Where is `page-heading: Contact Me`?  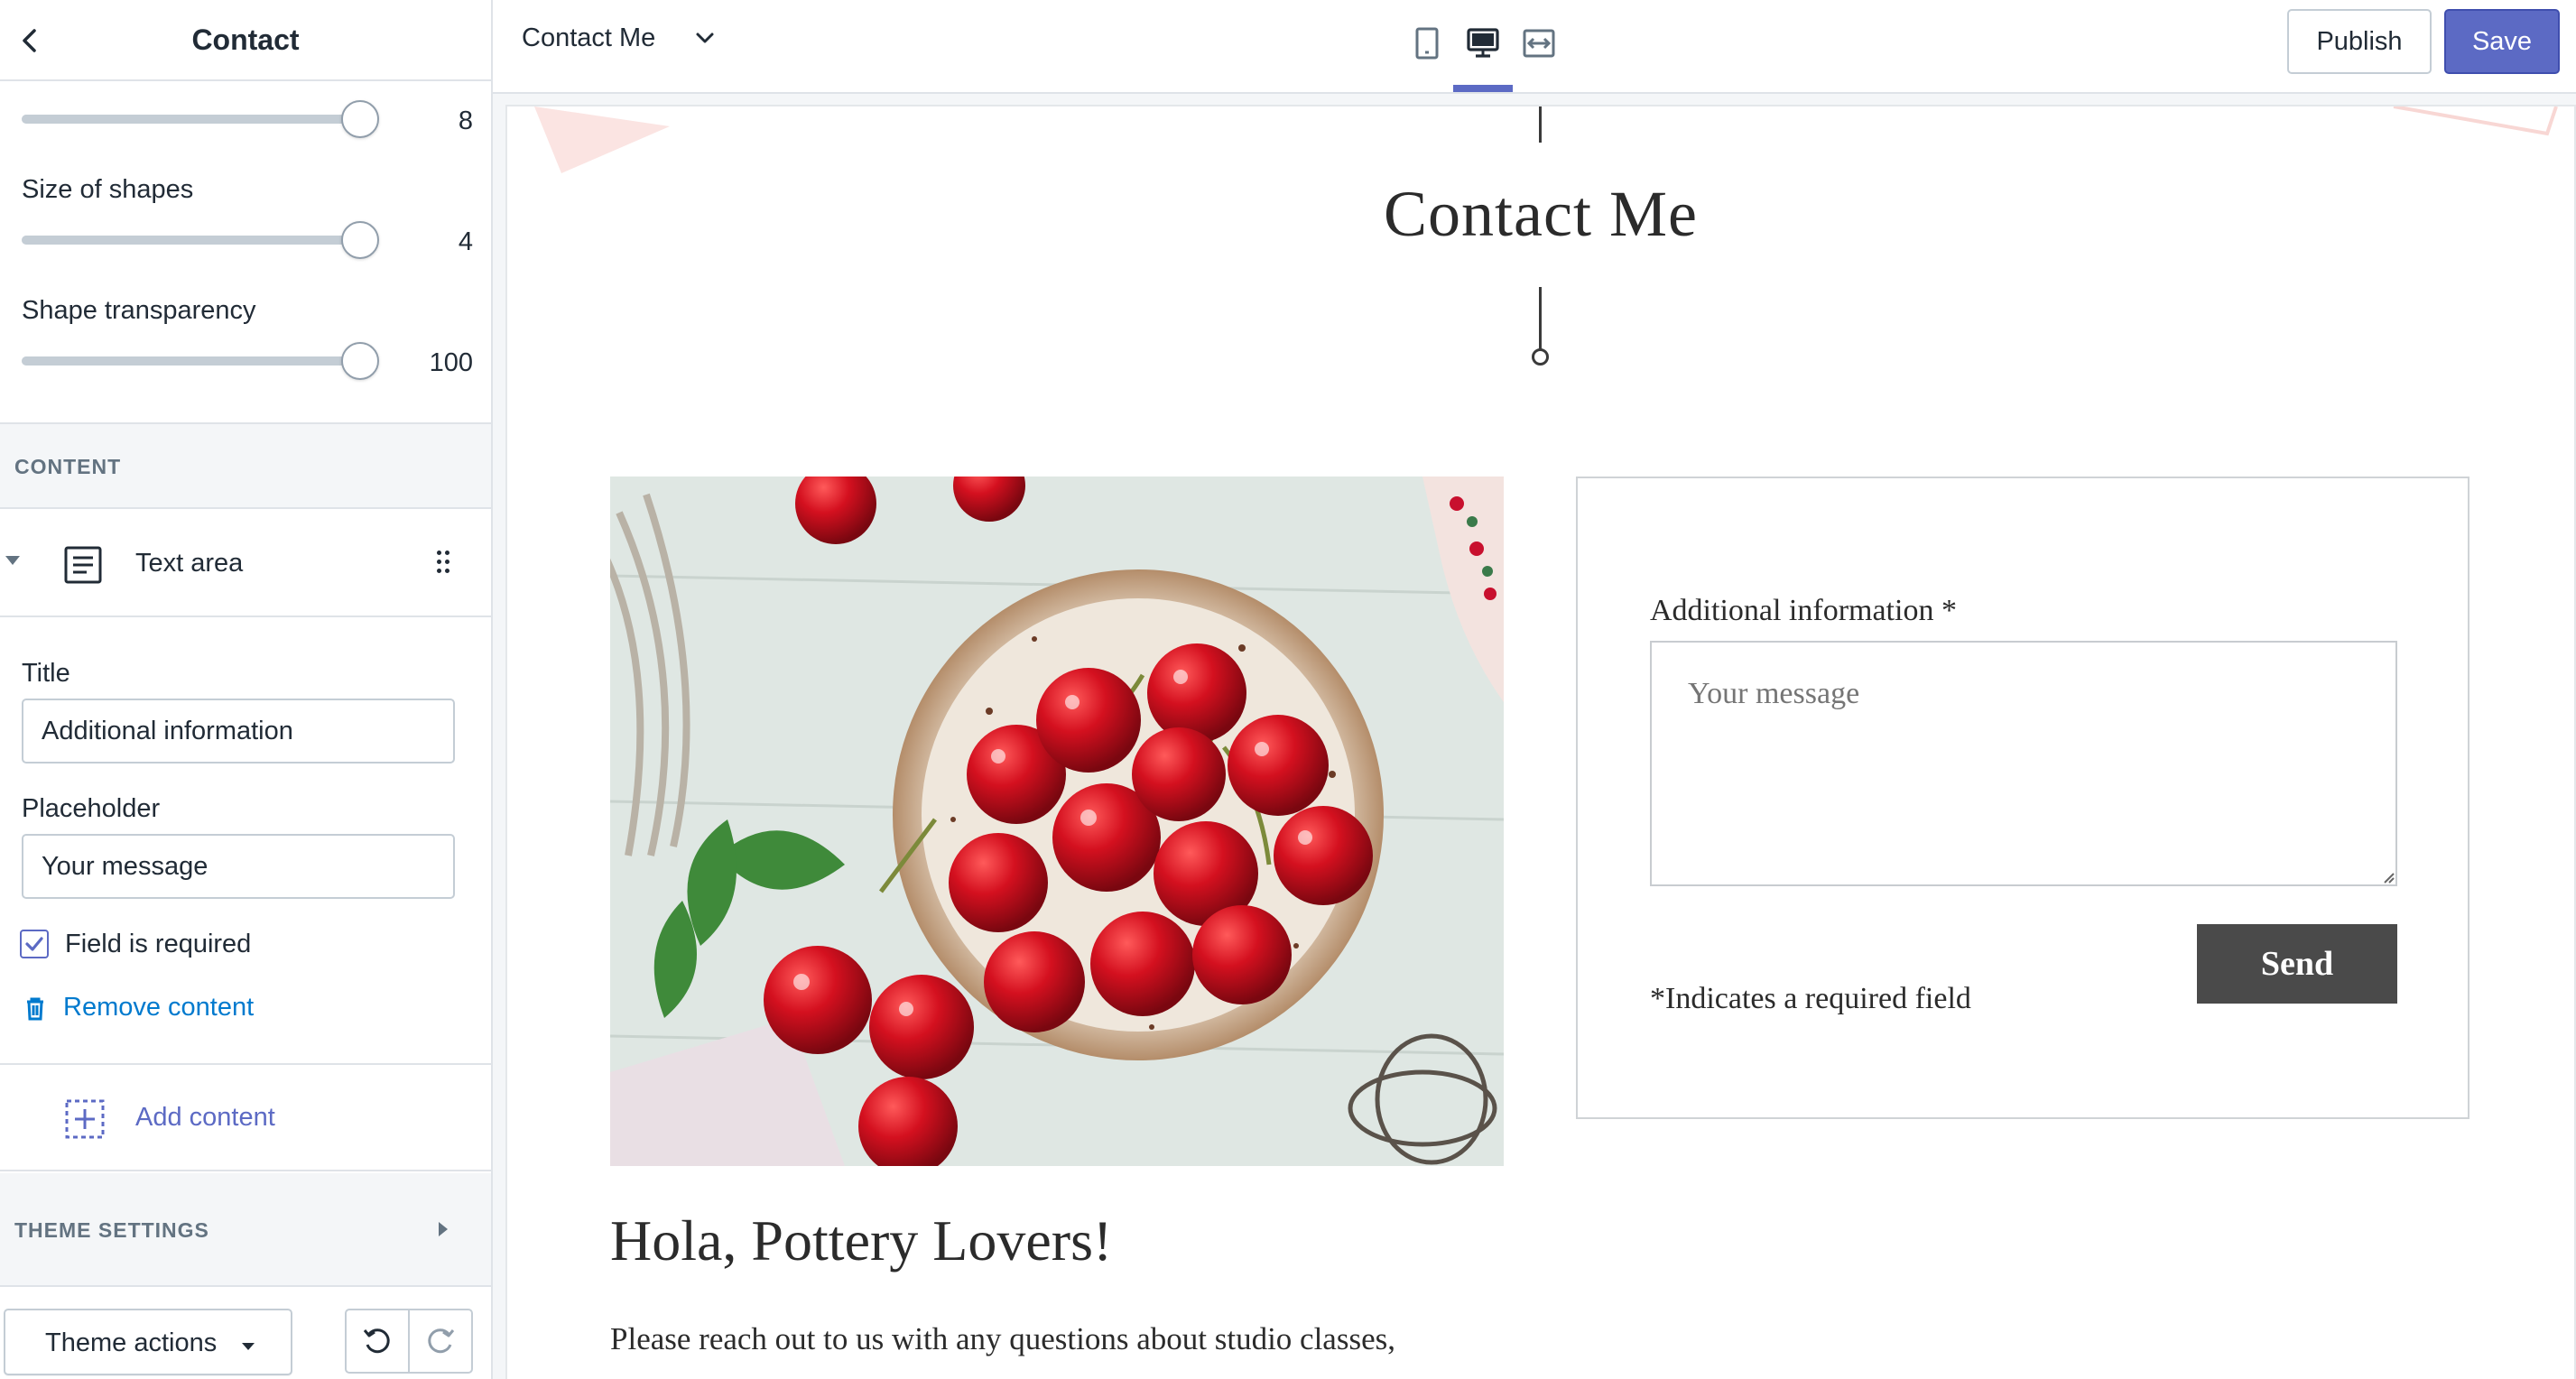
page-heading: Contact Me is located at coordinates (1541, 214).